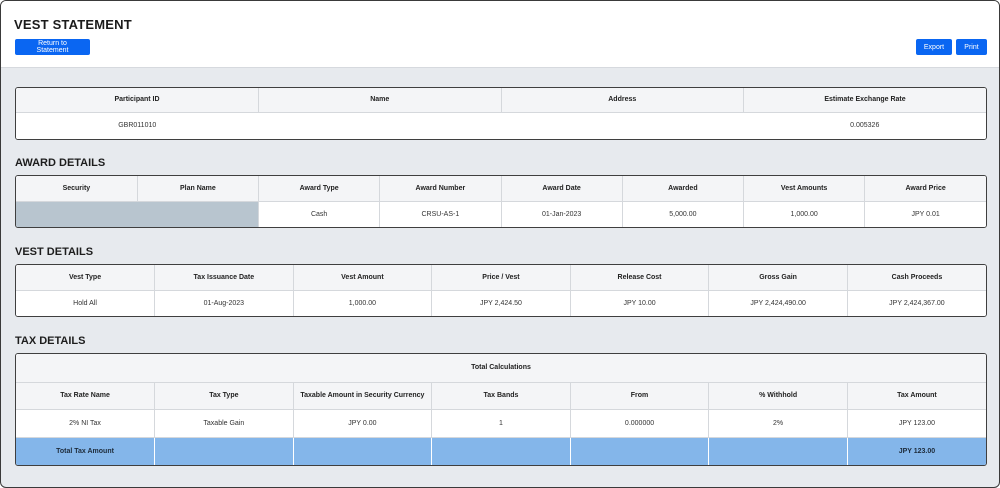  What do you see at coordinates (864, 100) in the screenshot?
I see `column-header: Estimate Exchange Rate` at bounding box center [864, 100].